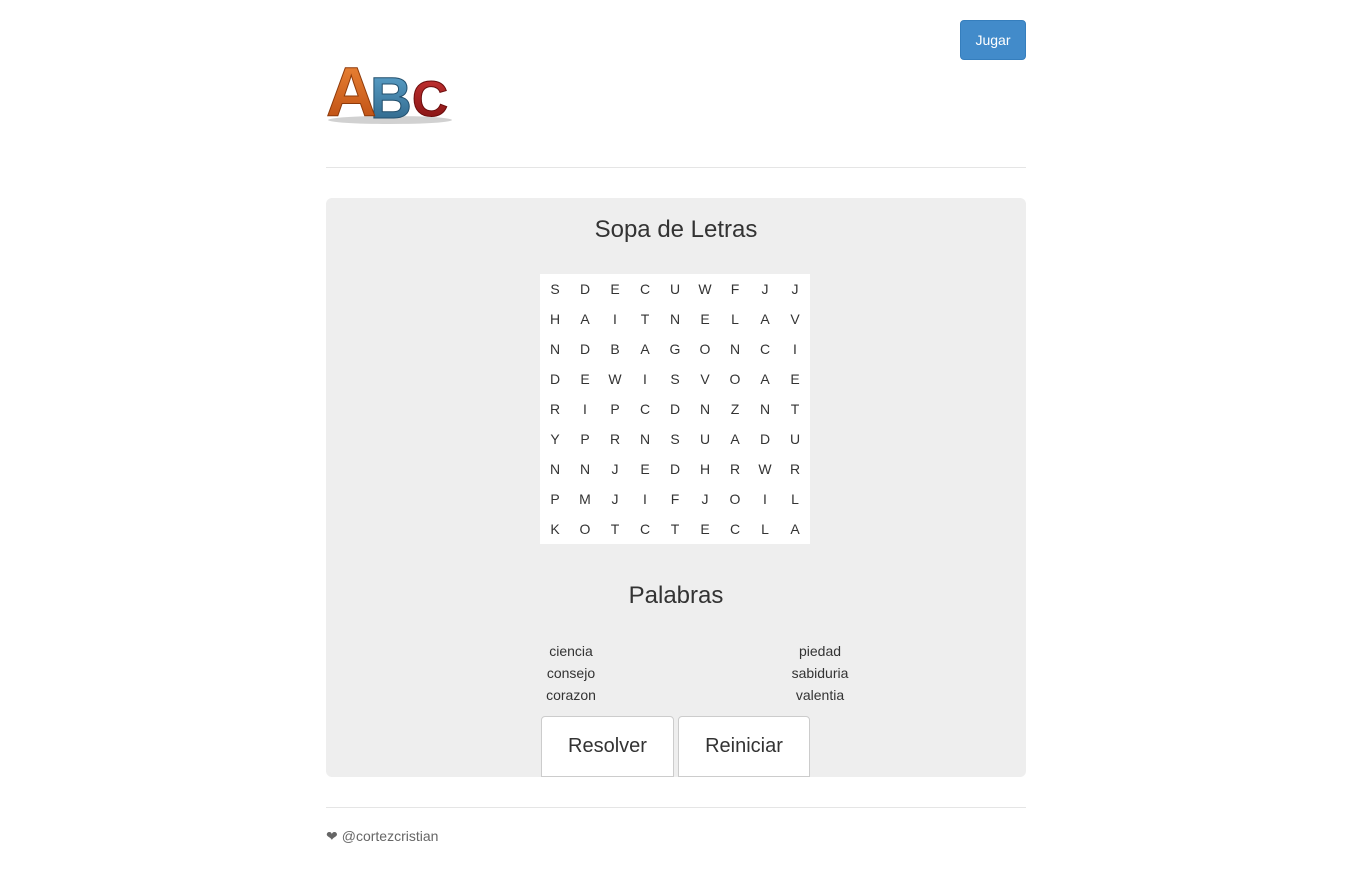 The width and height of the screenshot is (1351, 877). I want to click on word-item: valentia, so click(820, 695).